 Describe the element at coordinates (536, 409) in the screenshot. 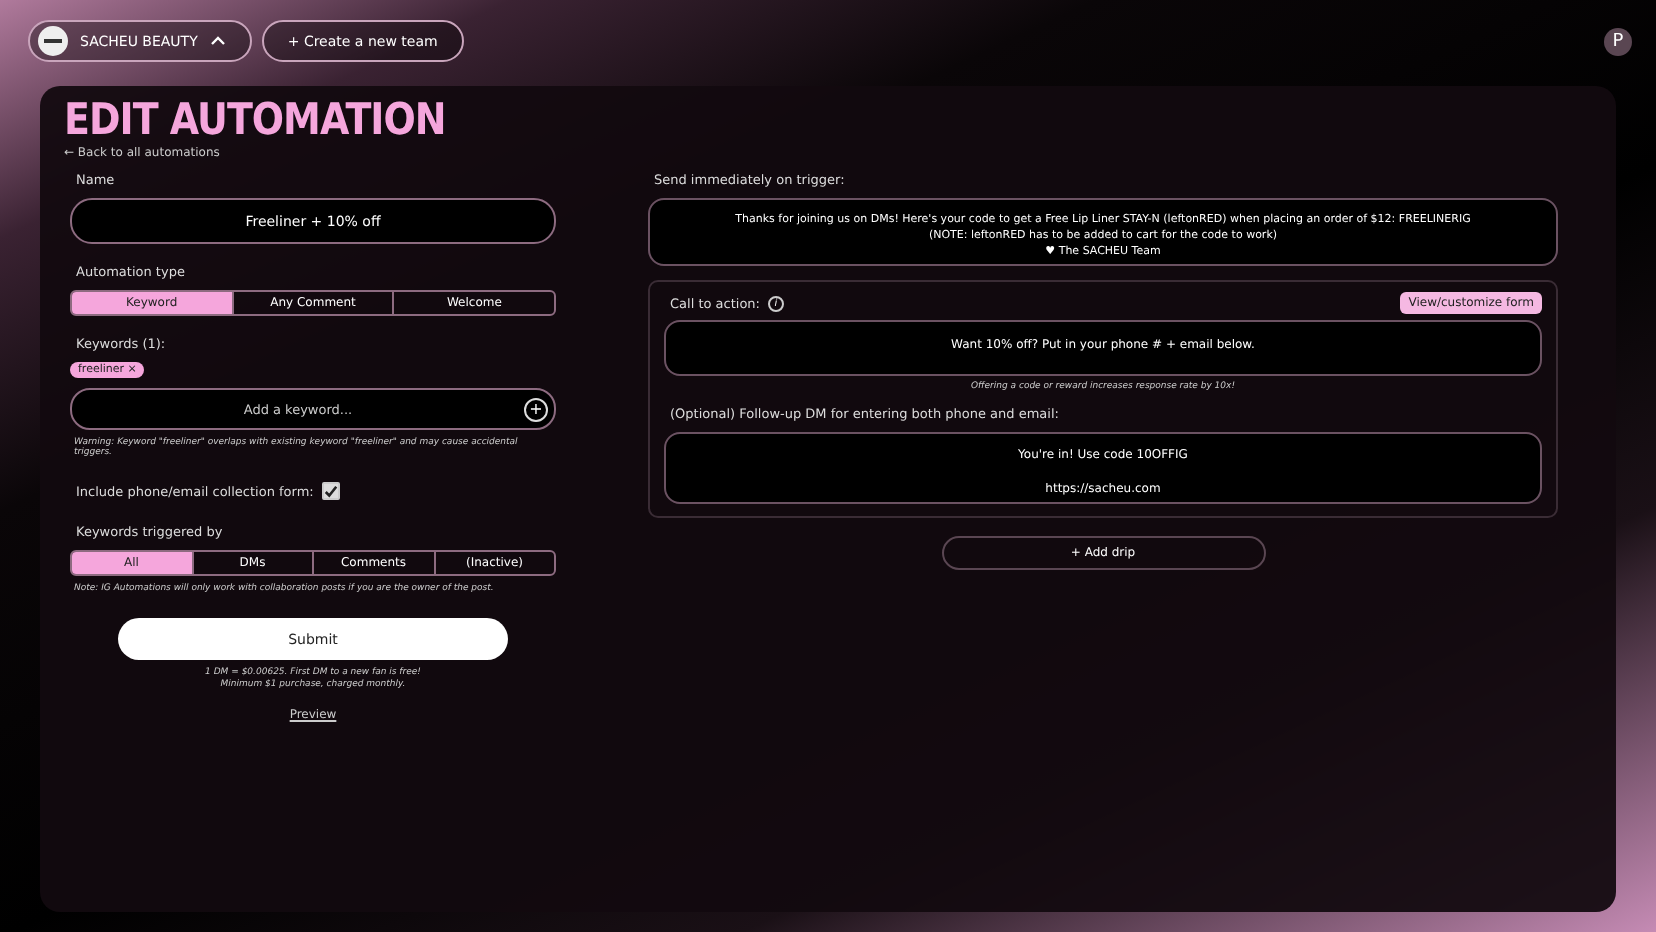

I see `add-keyword-button: +` at that location.